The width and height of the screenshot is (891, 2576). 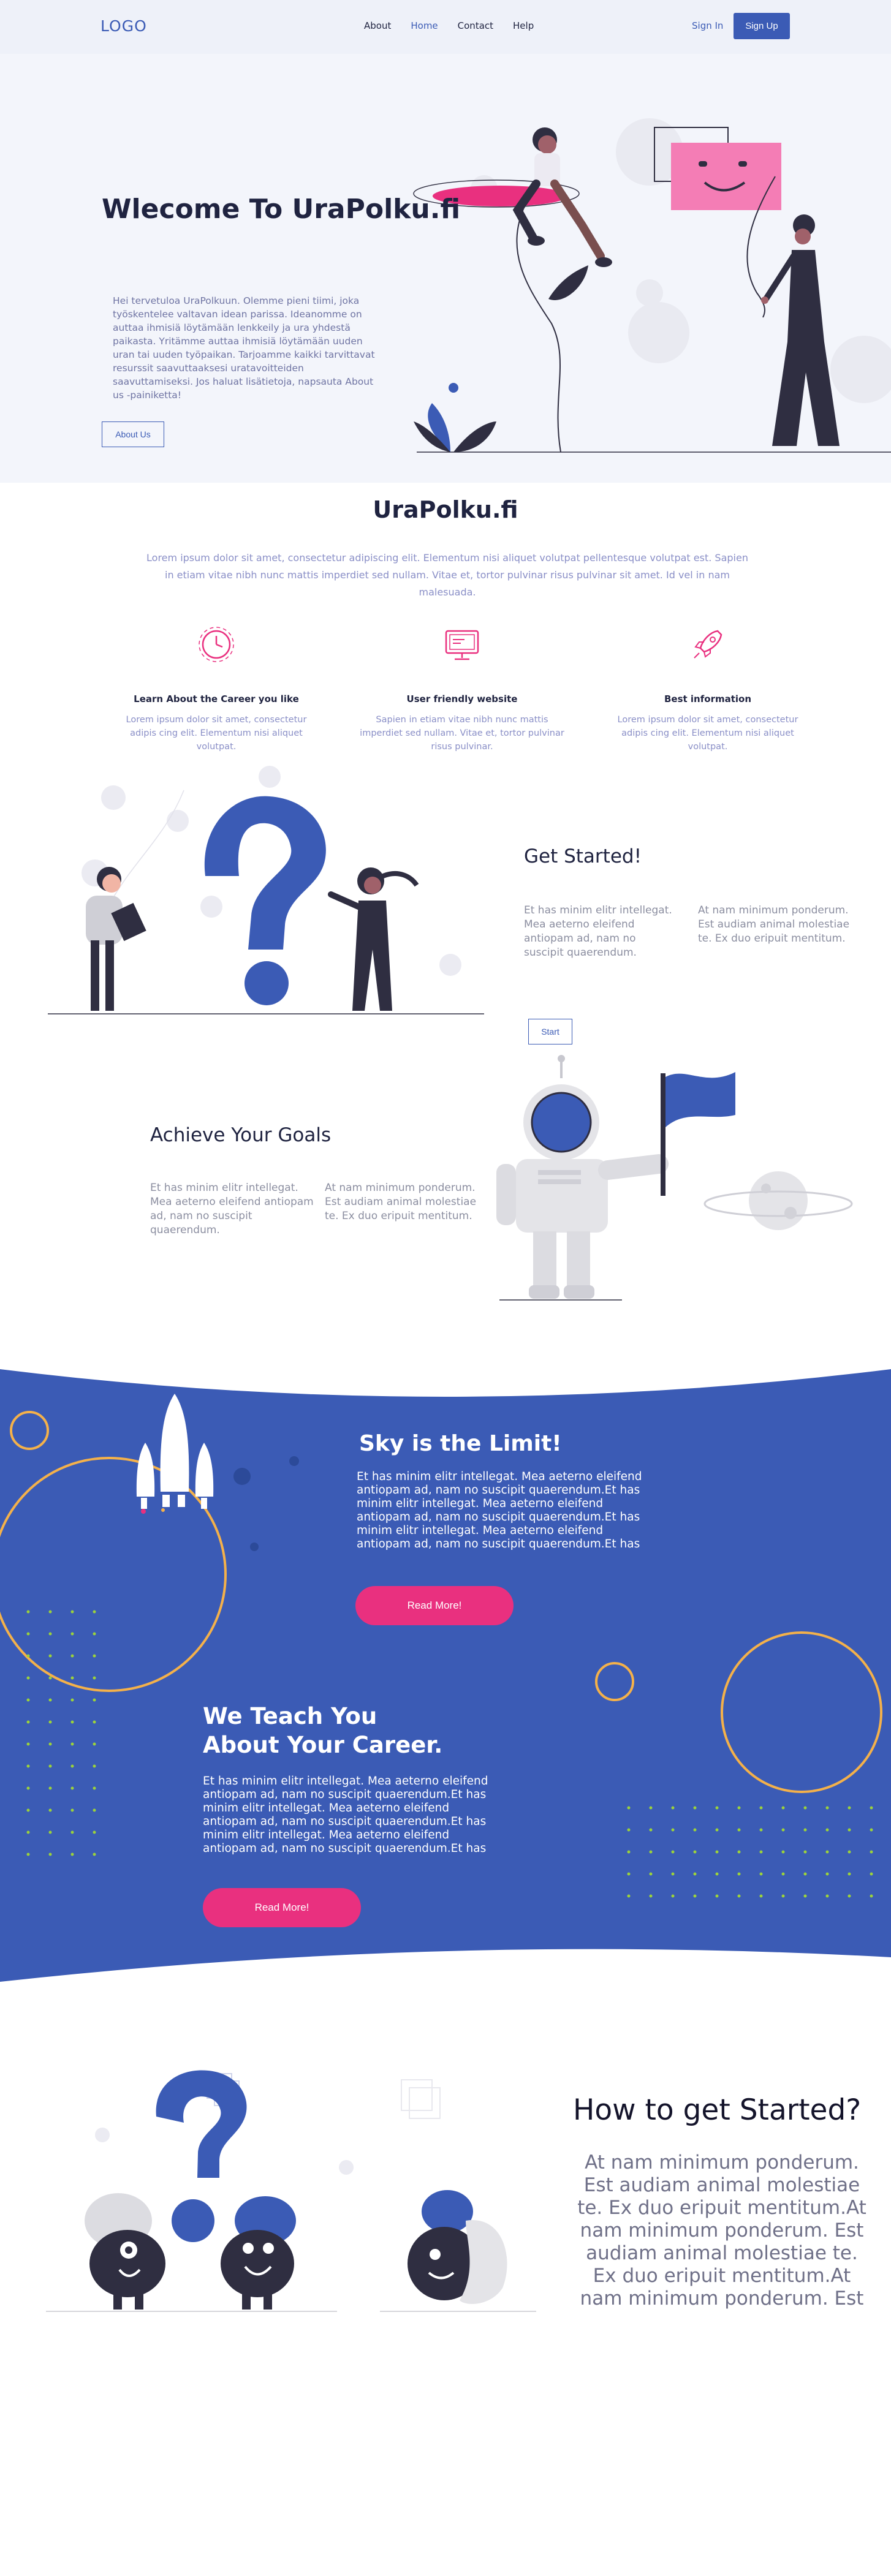 I want to click on monitor-icon, so click(x=462, y=645).